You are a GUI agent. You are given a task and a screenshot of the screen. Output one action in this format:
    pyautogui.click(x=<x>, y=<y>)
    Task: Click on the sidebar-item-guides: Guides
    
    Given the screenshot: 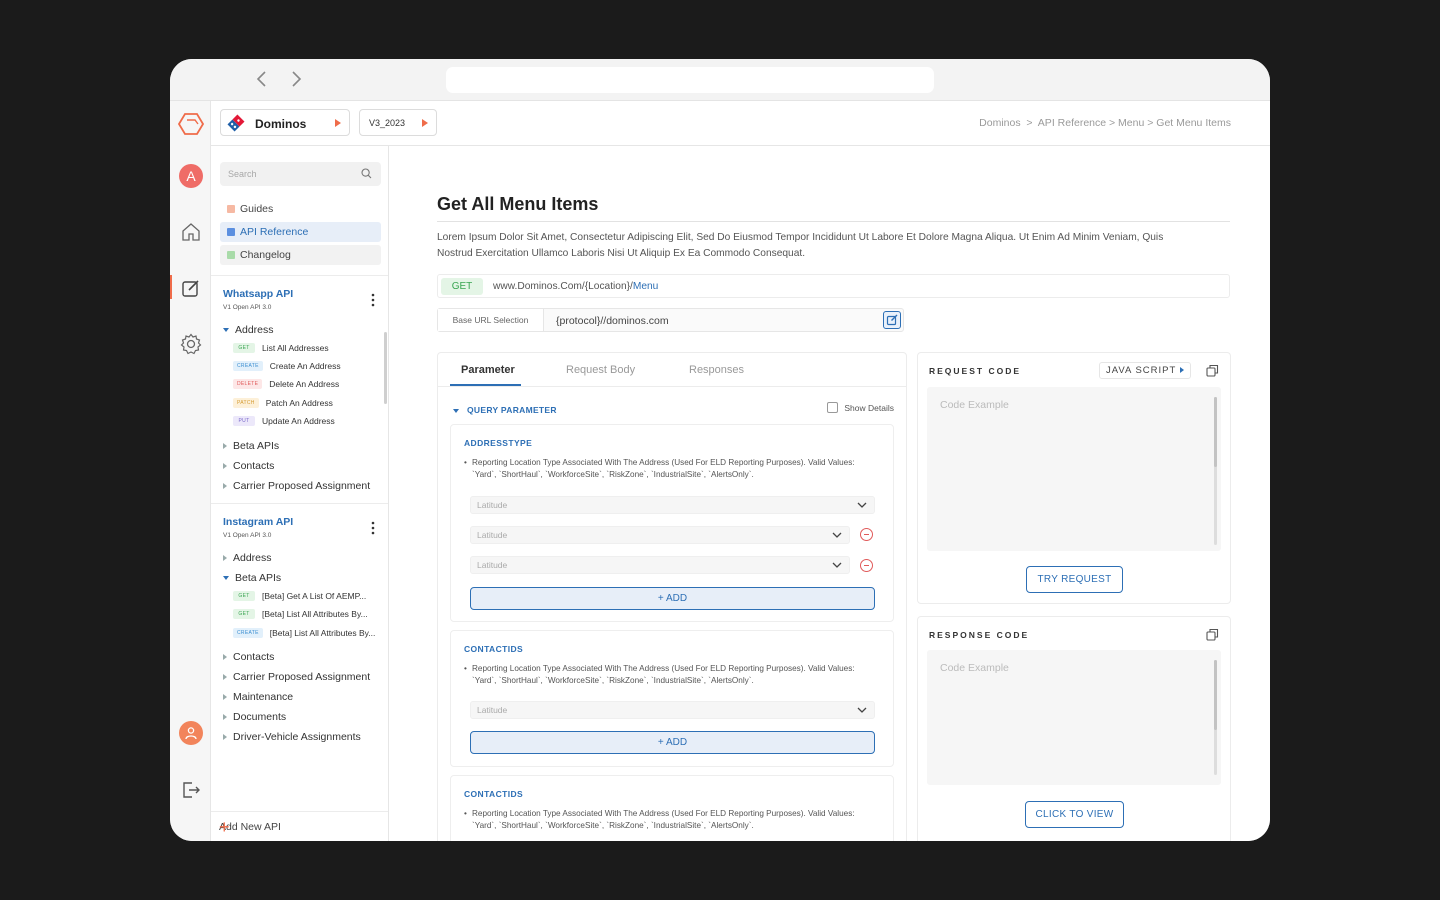 What is the action you would take?
    pyautogui.click(x=300, y=209)
    